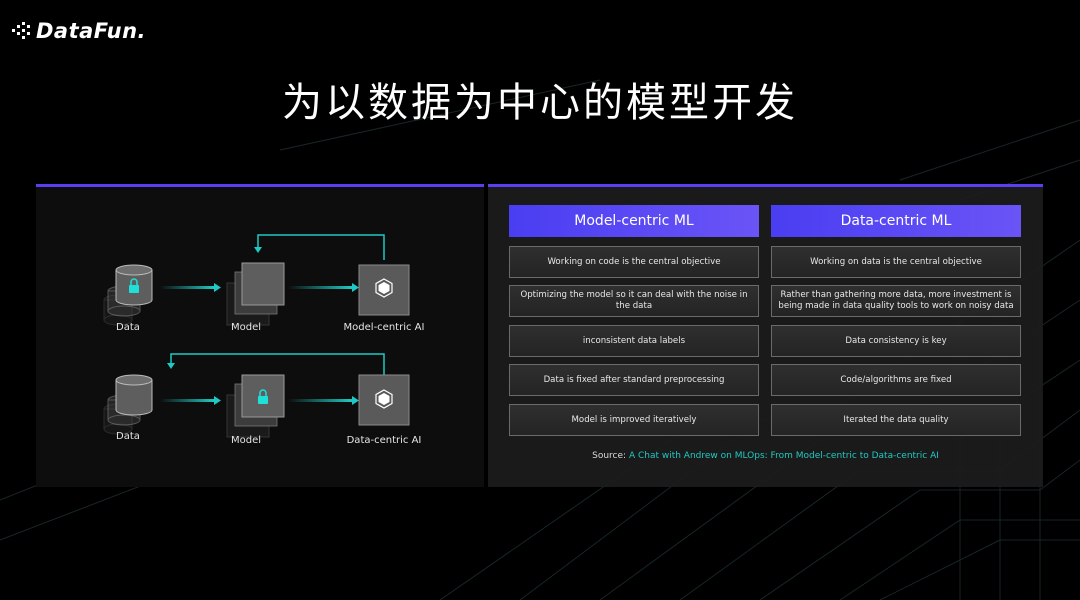 The width and height of the screenshot is (1080, 600). What do you see at coordinates (384, 440) in the screenshot?
I see `node-label-data-centric-ai: Data-centric AI` at bounding box center [384, 440].